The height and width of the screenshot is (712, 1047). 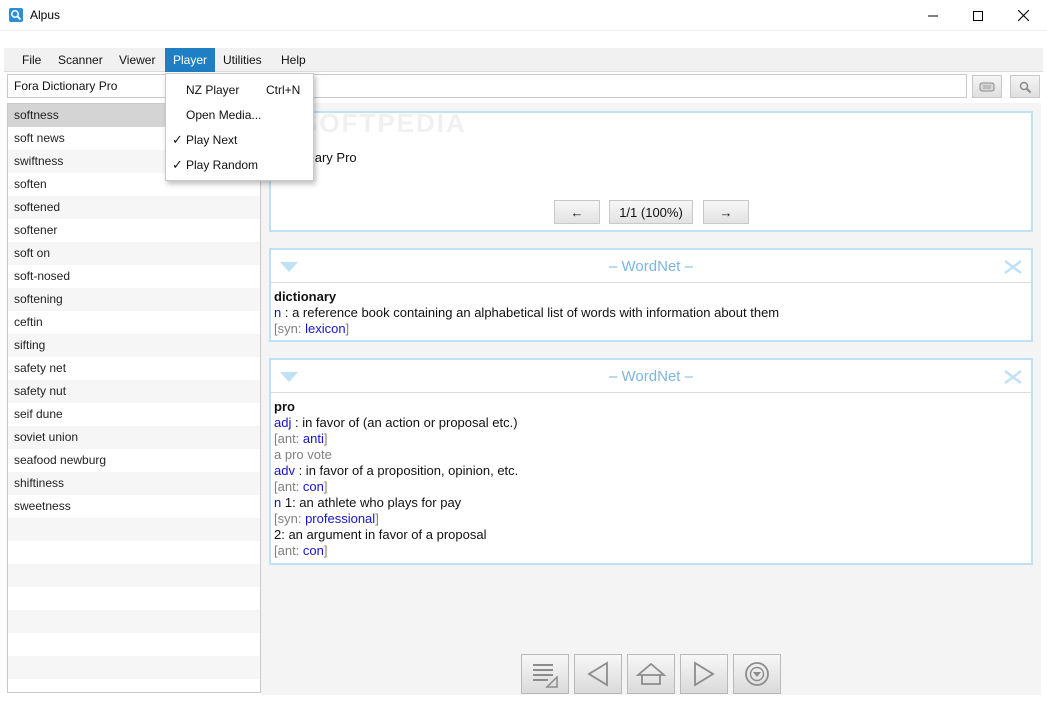 I want to click on part-of-speech: adv, so click(x=284, y=470).